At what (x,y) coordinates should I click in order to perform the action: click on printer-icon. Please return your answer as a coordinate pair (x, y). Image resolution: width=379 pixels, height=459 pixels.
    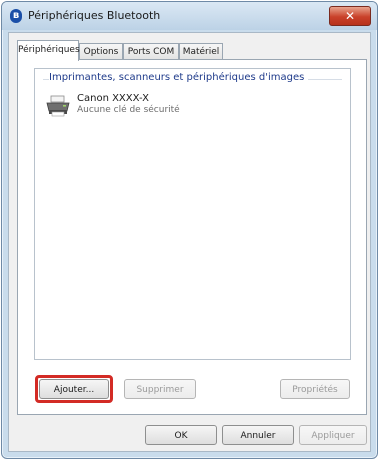
    Looking at the image, I should click on (58, 106).